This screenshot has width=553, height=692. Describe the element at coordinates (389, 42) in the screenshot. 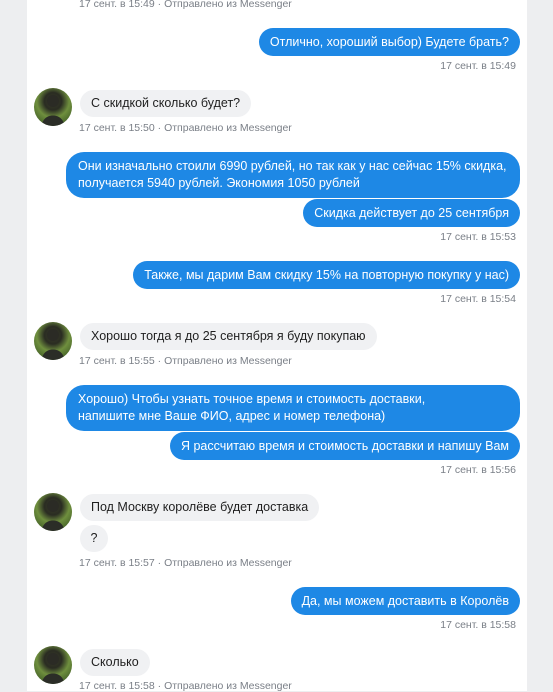

I see `outgoing-message: Отлично, хороший выбор) Будете брать?` at that location.